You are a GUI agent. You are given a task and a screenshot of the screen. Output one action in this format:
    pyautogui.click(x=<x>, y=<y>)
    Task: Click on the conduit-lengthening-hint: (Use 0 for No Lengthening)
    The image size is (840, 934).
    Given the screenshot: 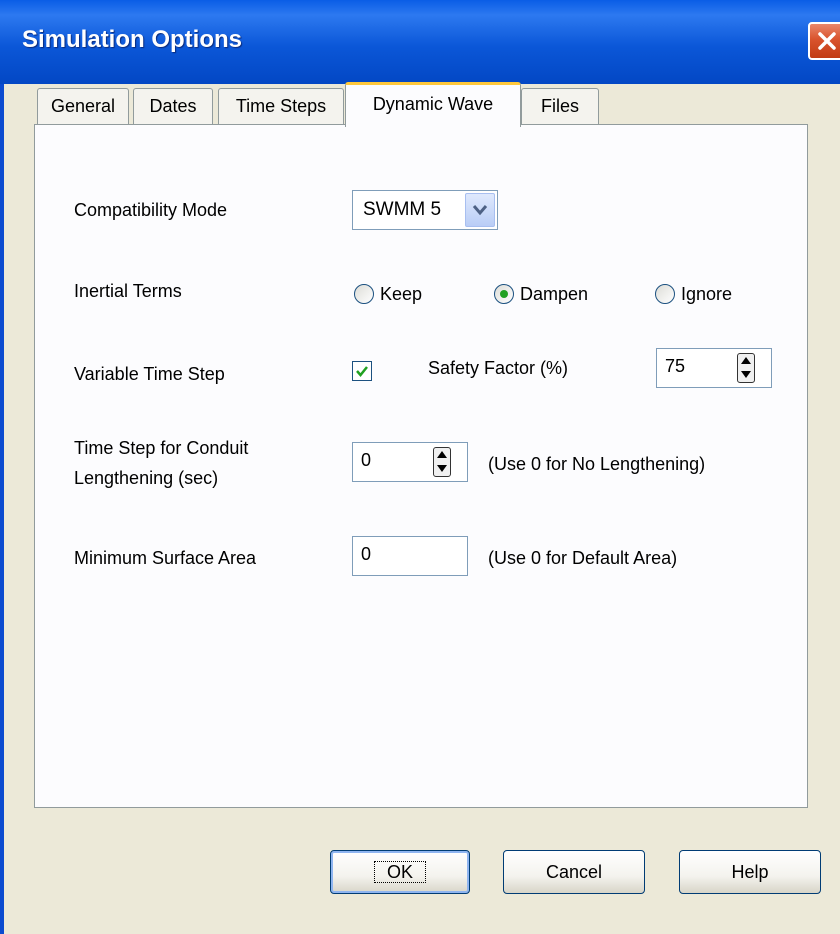 What is the action you would take?
    pyautogui.click(x=597, y=464)
    